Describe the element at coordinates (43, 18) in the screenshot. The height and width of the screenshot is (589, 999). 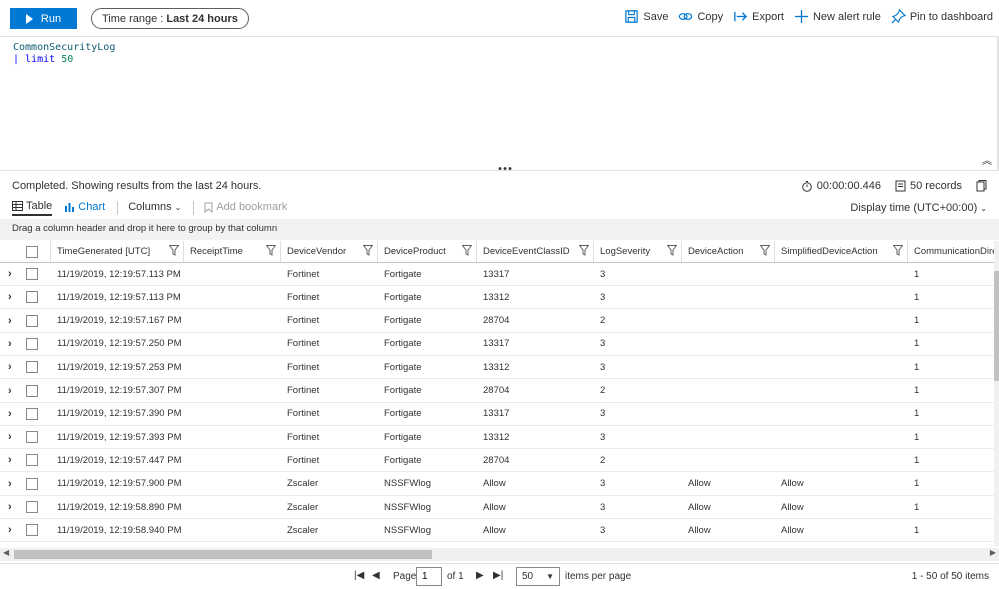
I see `run-button: Run` at that location.